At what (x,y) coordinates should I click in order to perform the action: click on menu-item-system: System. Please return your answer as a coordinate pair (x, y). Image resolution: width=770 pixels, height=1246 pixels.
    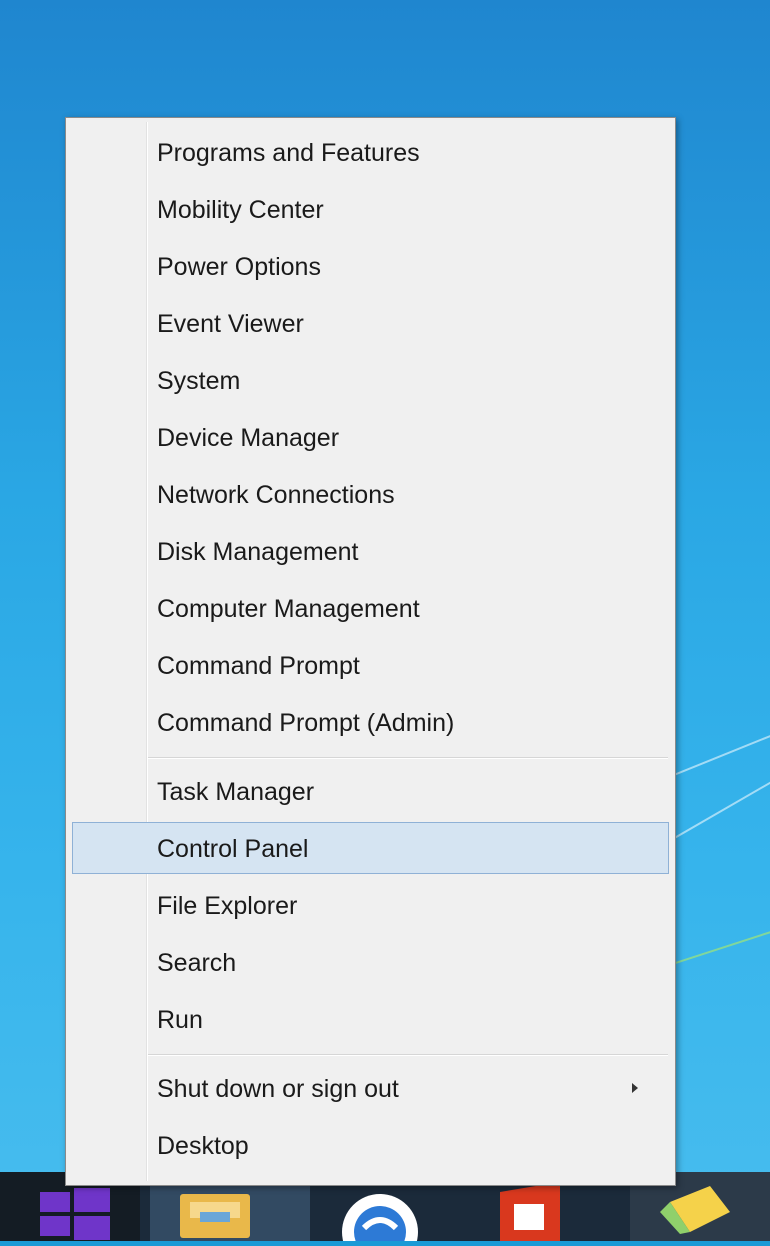
    Looking at the image, I should click on (370, 380).